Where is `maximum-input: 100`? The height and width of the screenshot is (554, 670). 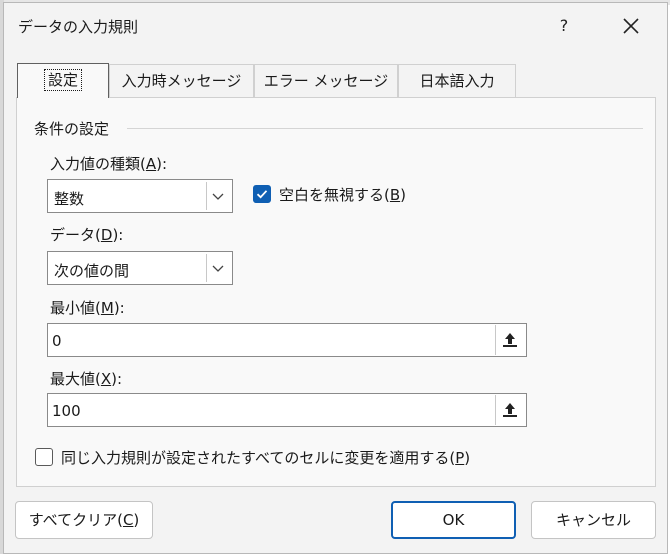
maximum-input: 100 is located at coordinates (287, 410).